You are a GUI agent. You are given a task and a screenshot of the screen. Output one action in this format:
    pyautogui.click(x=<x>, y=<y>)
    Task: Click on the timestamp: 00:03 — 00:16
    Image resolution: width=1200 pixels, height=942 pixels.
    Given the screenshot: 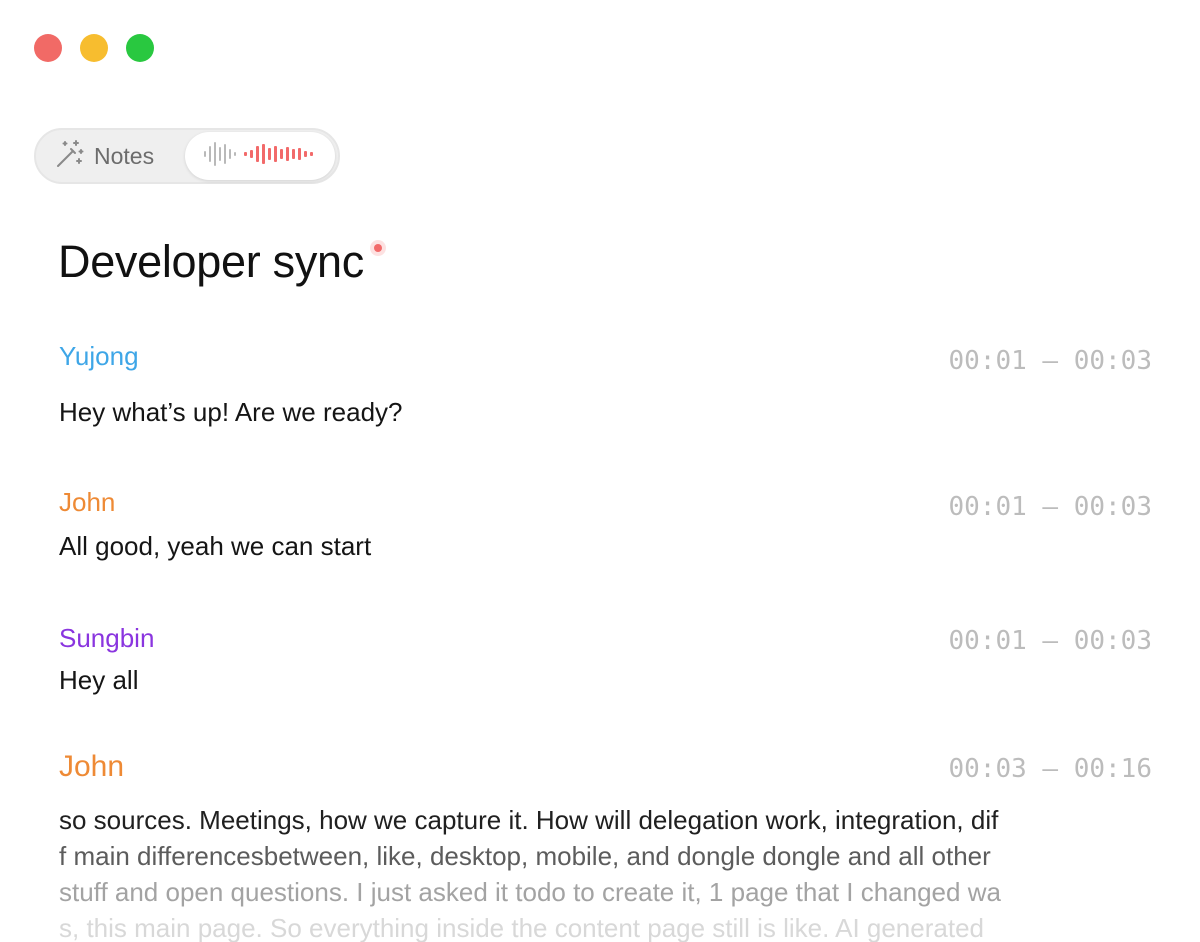 What is the action you would take?
    pyautogui.click(x=1050, y=769)
    